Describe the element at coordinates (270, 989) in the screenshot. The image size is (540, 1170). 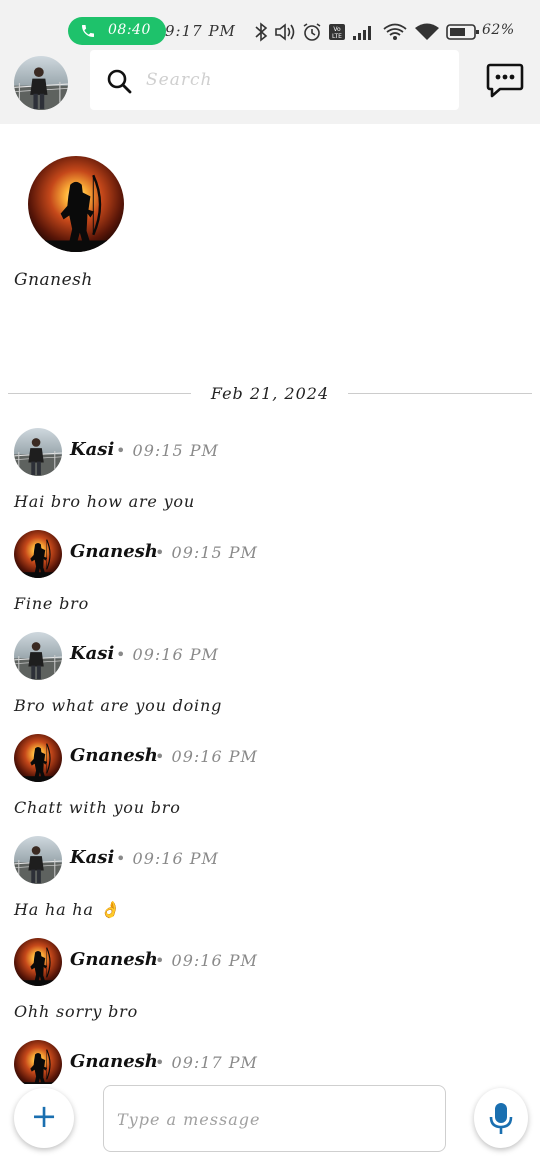
I see `message-item: Gnanesh • 09:16 PM Ohh sorry bro` at that location.